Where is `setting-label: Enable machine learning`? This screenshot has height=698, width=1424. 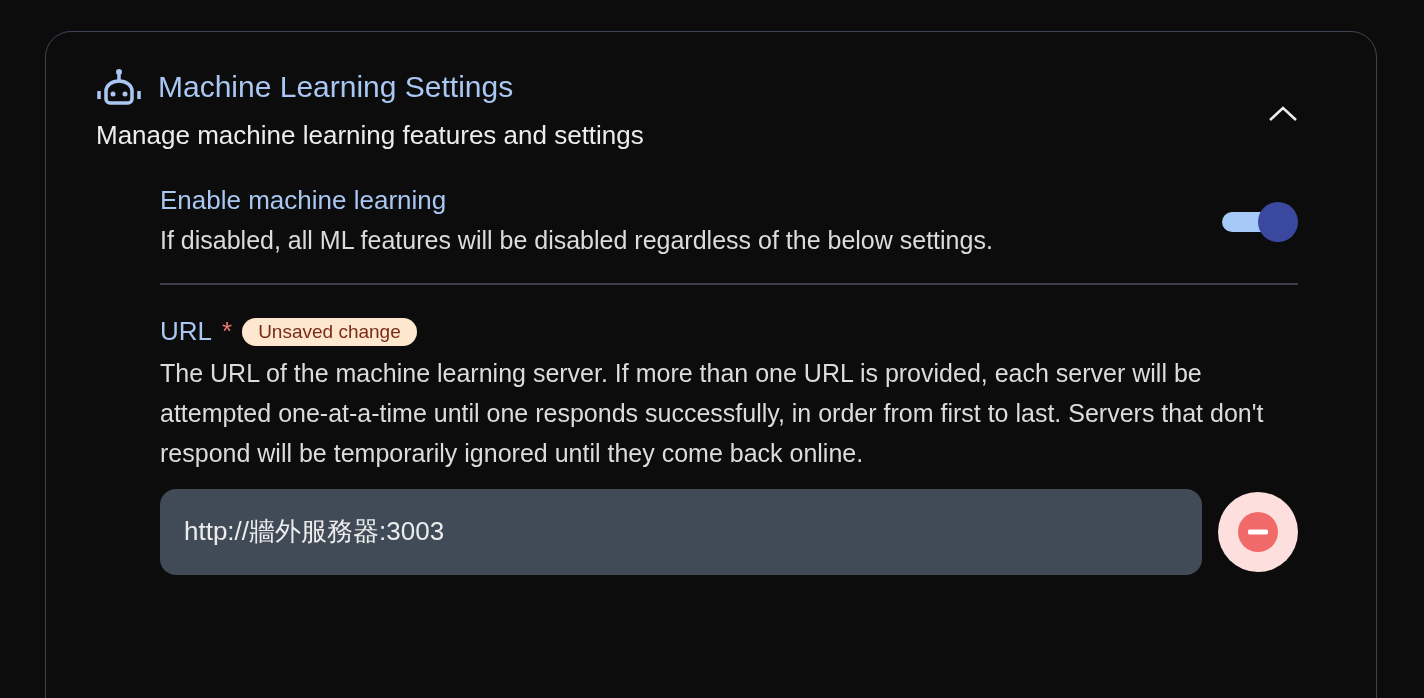
setting-label: Enable machine learning is located at coordinates (304, 200).